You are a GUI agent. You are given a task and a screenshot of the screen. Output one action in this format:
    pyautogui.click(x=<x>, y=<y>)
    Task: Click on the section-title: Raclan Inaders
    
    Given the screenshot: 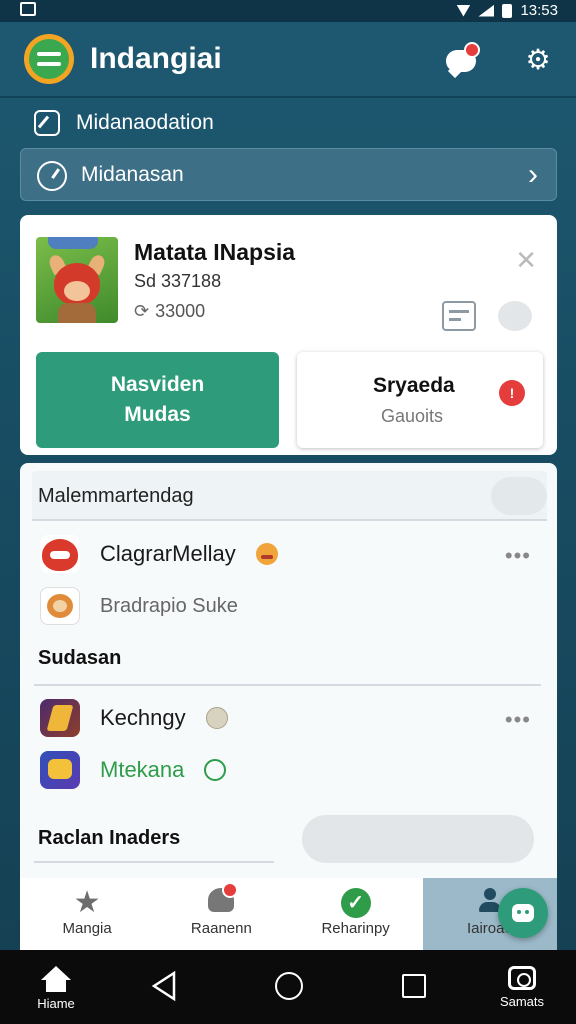 What is the action you would take?
    pyautogui.click(x=109, y=838)
    